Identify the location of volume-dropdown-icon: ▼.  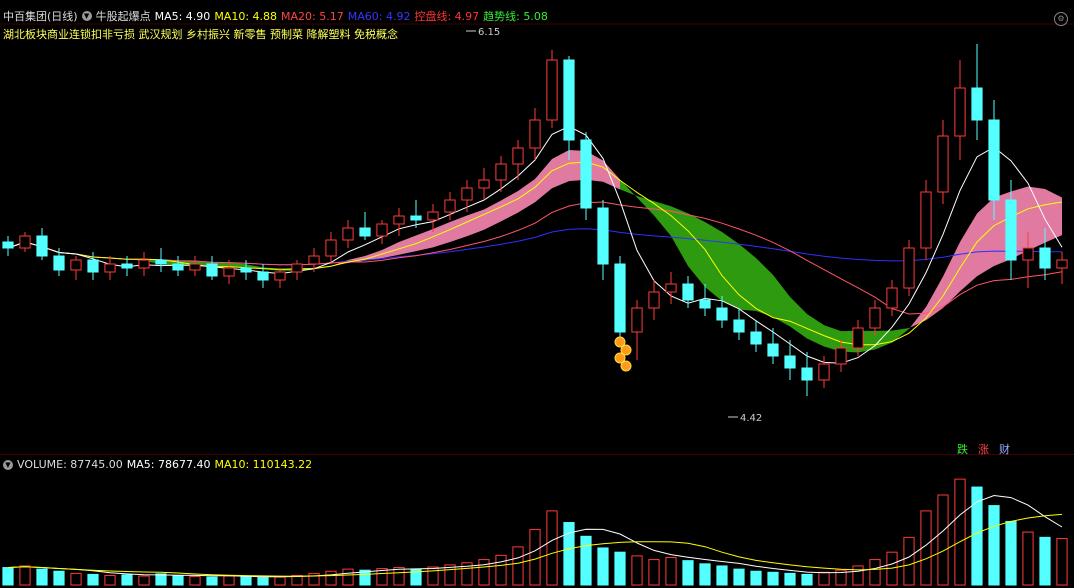
(8, 464).